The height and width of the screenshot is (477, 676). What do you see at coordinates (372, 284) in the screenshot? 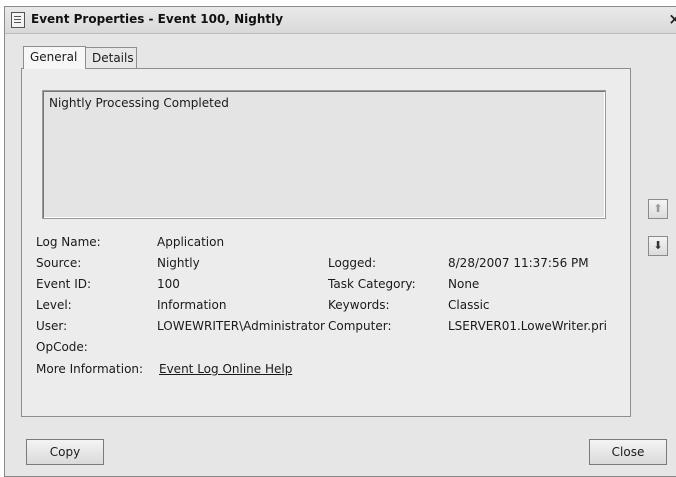
I see `task-category-label: Task Category:` at bounding box center [372, 284].